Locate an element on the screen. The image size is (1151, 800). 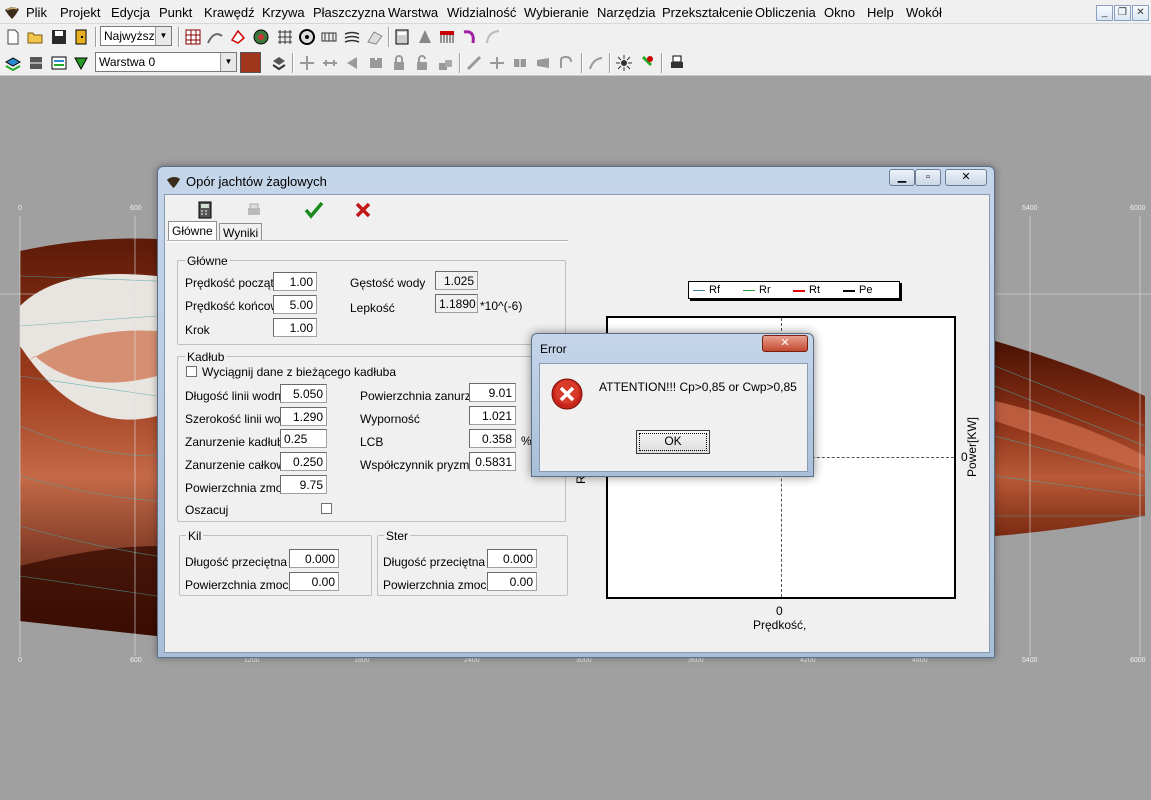
bwl-field: 1.290 is located at coordinates (303, 416).